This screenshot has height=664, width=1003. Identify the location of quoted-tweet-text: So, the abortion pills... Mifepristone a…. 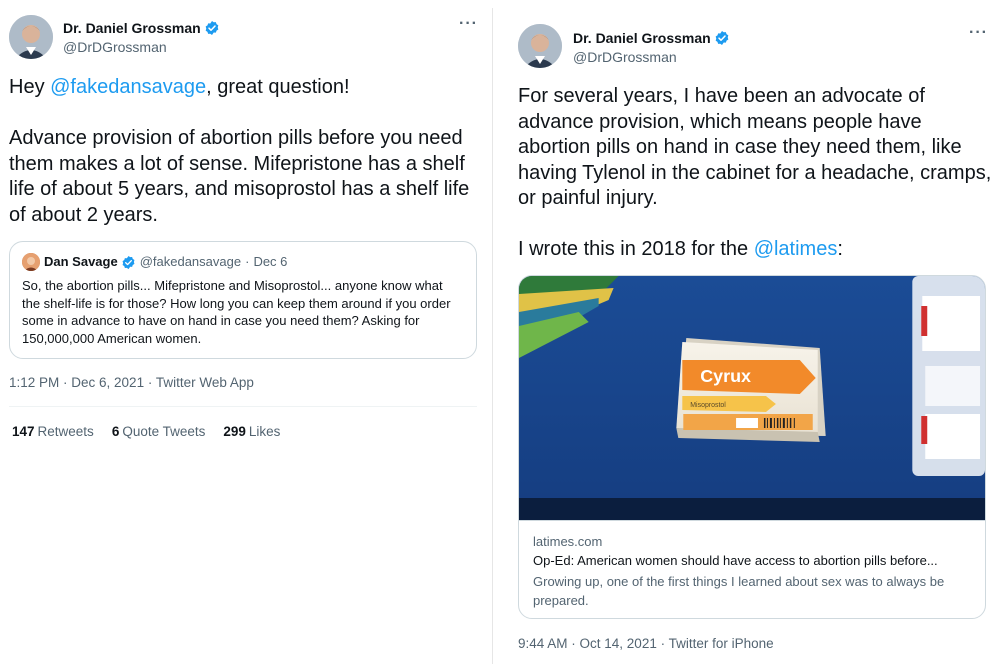
(236, 312).